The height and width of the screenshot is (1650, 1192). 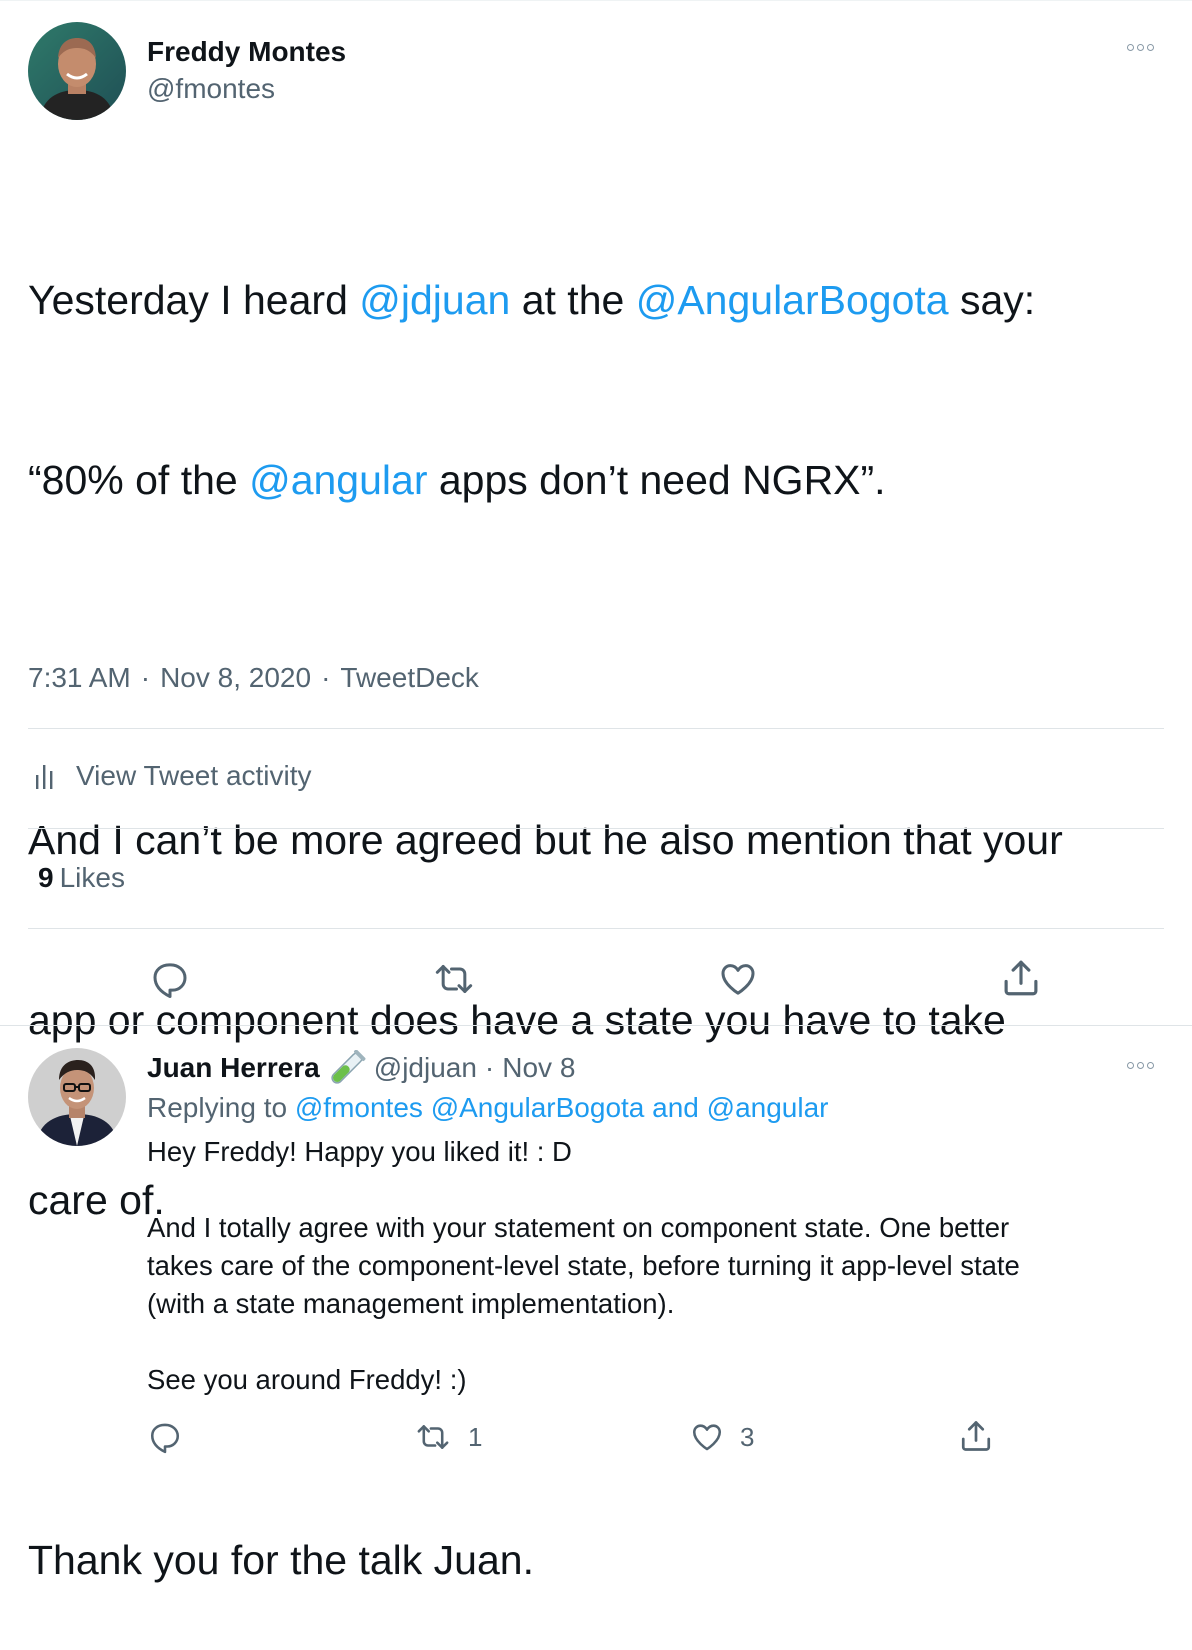 I want to click on reply-author-handle: @jdjuan, so click(x=425, y=1068).